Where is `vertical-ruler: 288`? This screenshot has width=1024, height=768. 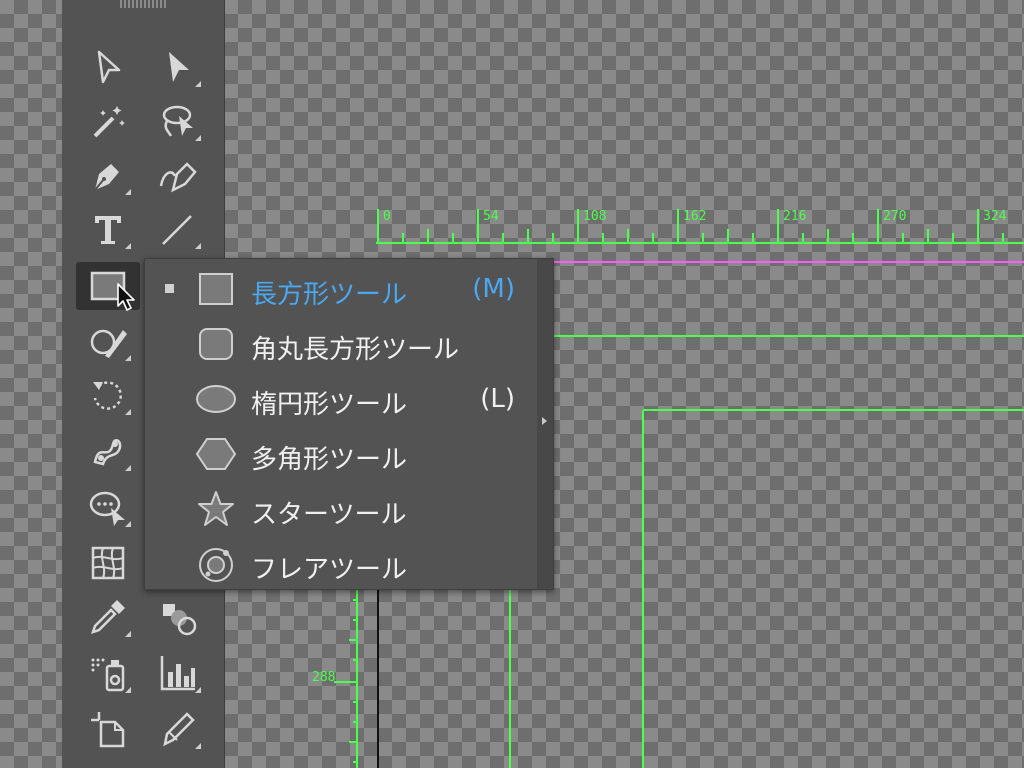
vertical-ruler: 288 is located at coordinates (346, 679).